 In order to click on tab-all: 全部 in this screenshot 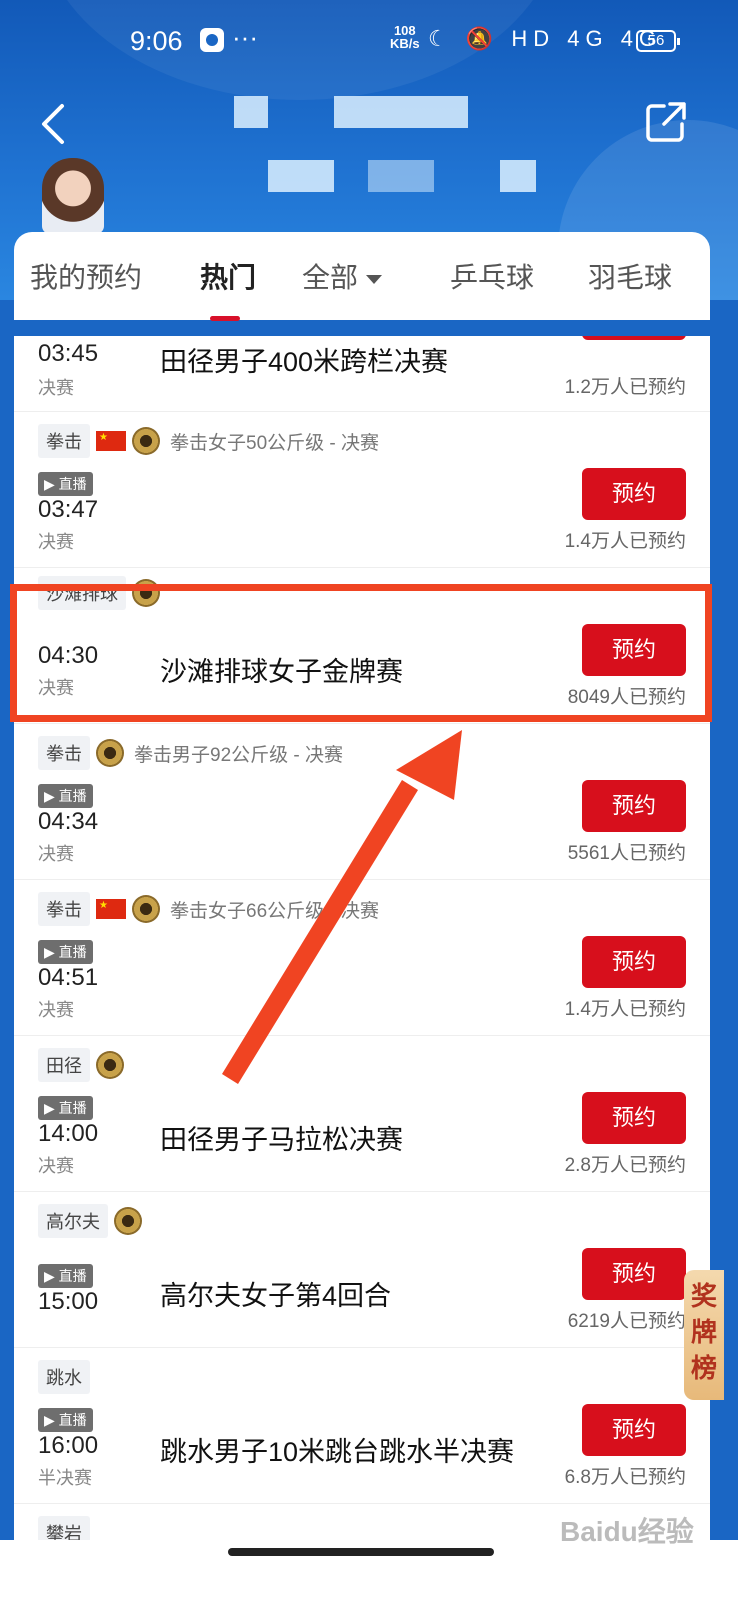, I will do `click(342, 276)`.